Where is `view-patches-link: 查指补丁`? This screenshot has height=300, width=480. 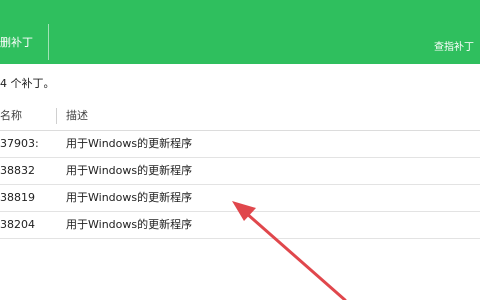 view-patches-link: 查指补丁 is located at coordinates (454, 45).